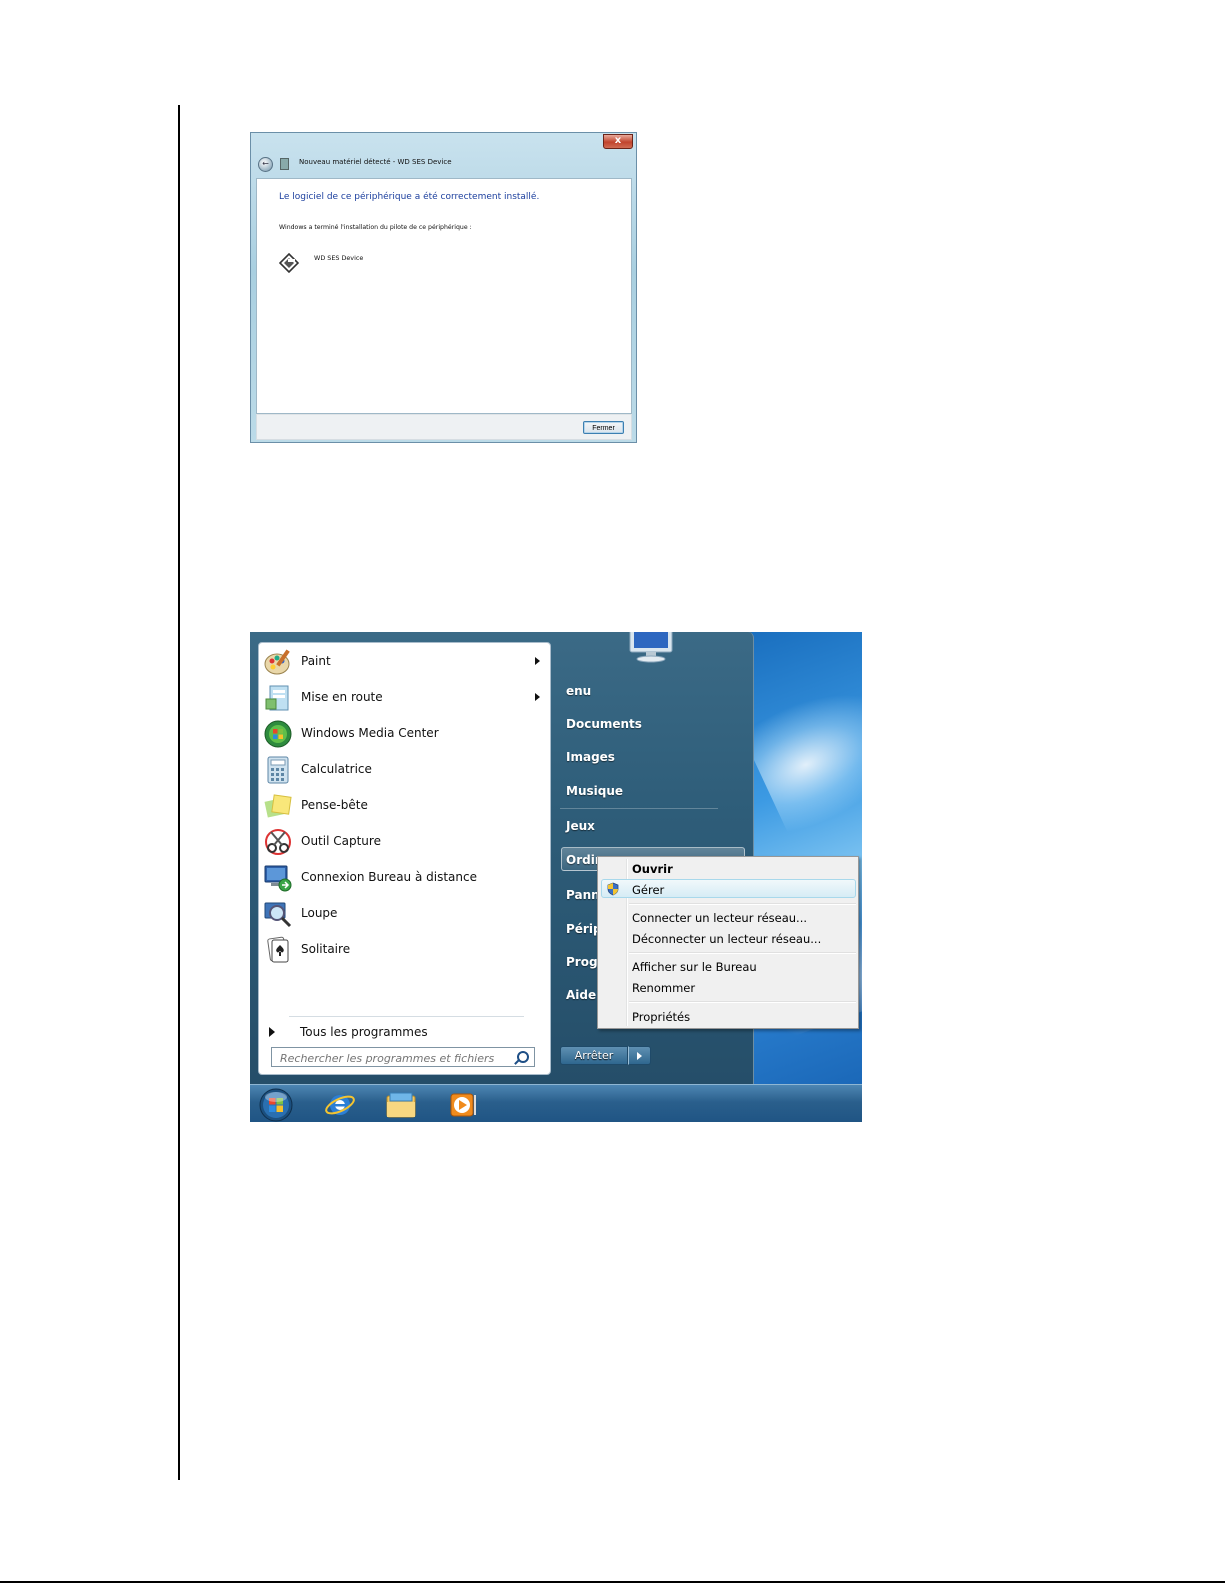 Image resolution: width=1225 pixels, height=1585 pixels. I want to click on program-snipping-tool: Outil Capture, so click(404, 842).